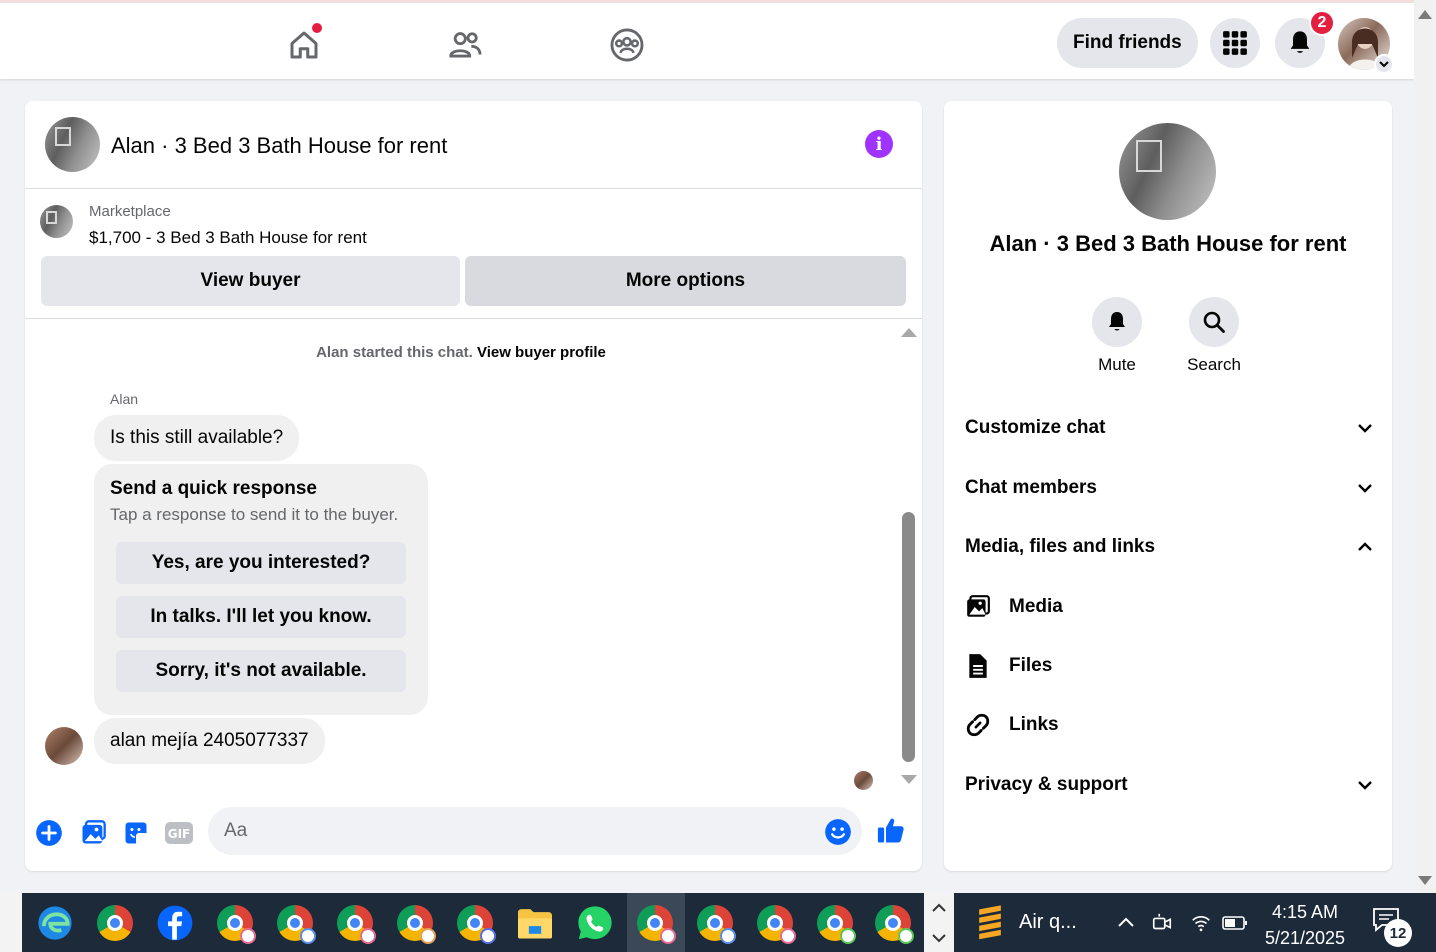 The height and width of the screenshot is (952, 1436). Describe the element at coordinates (978, 725) in the screenshot. I see `link-icon` at that location.